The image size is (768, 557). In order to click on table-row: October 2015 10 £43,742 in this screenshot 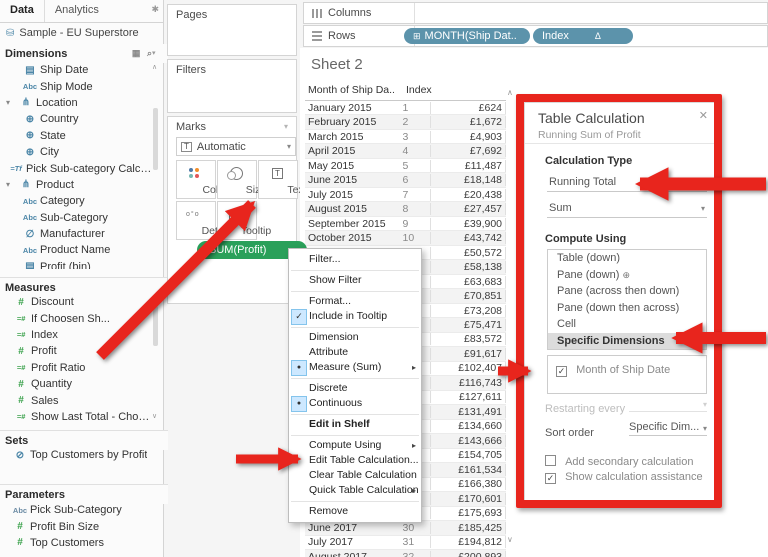, I will do `click(406, 238)`.